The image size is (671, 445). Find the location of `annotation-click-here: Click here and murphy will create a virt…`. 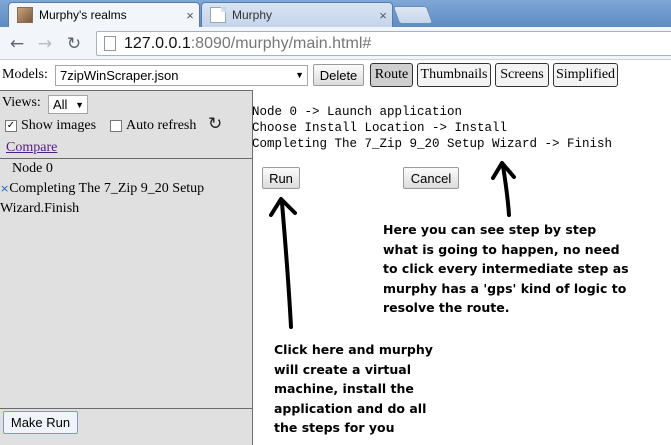

annotation-click-here: Click here and murphy will create a virt… is located at coordinates (353, 388).